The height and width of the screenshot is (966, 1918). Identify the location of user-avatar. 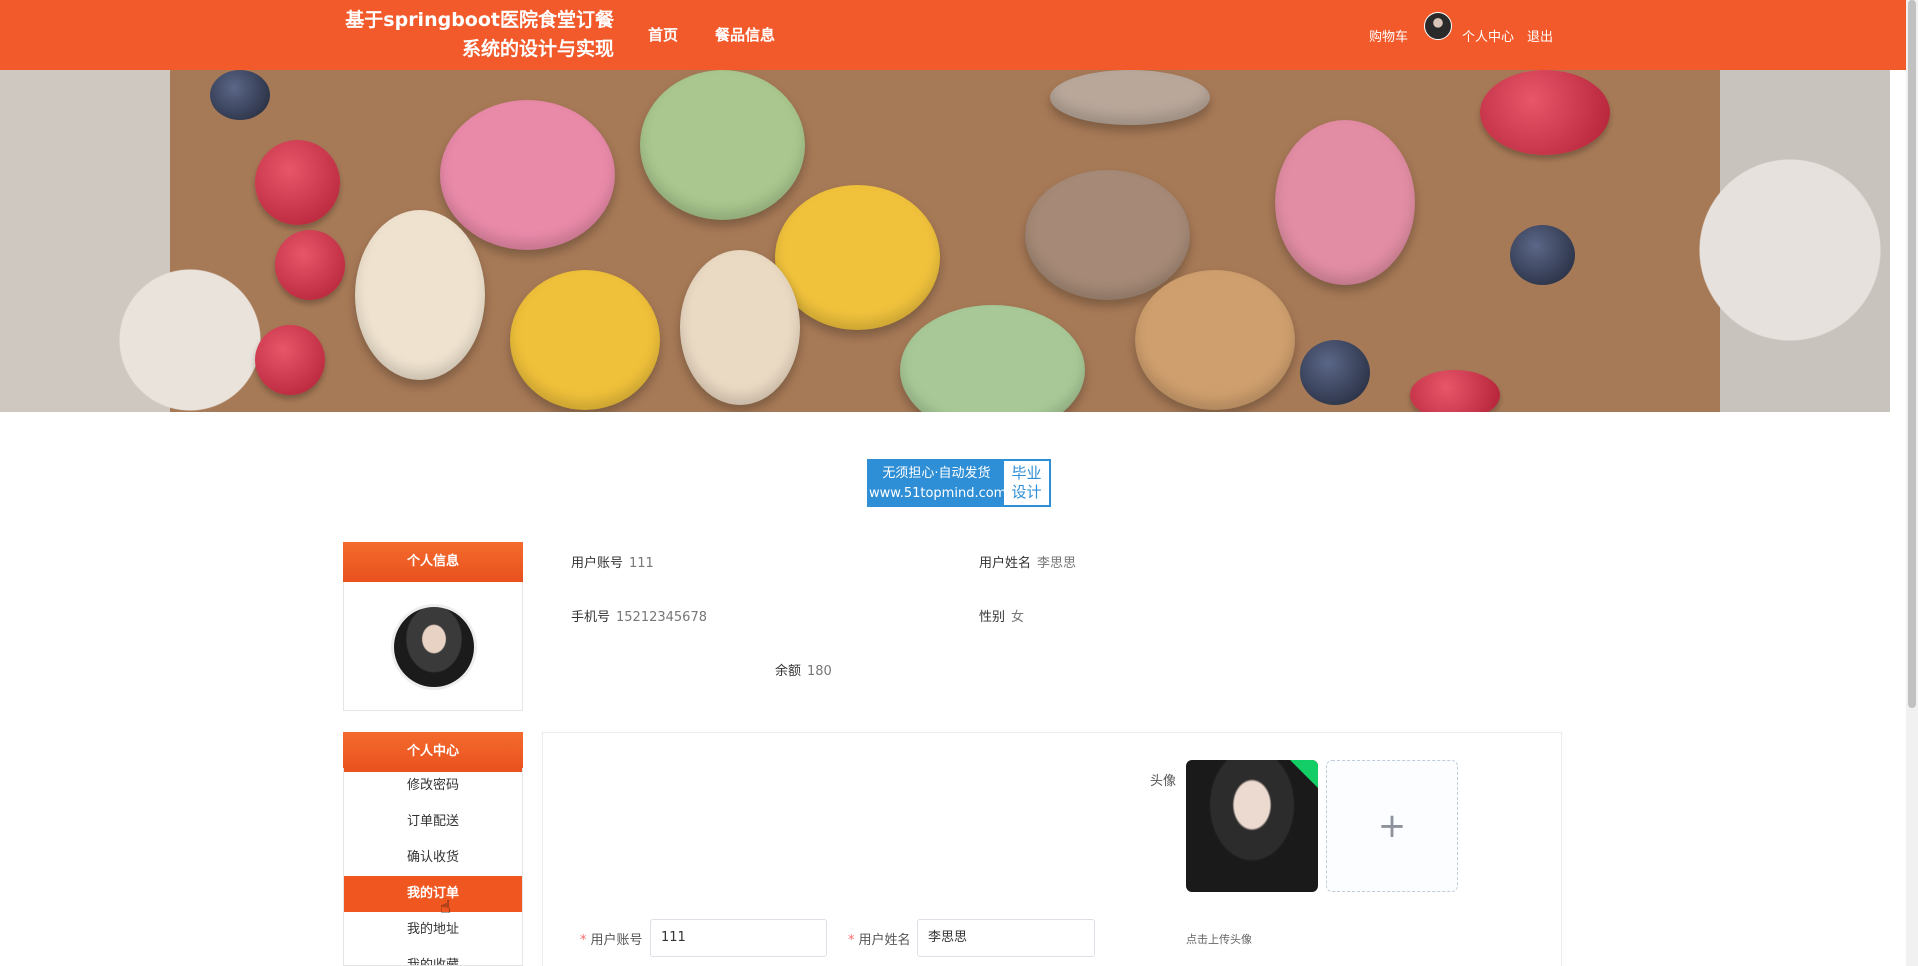
(434, 647).